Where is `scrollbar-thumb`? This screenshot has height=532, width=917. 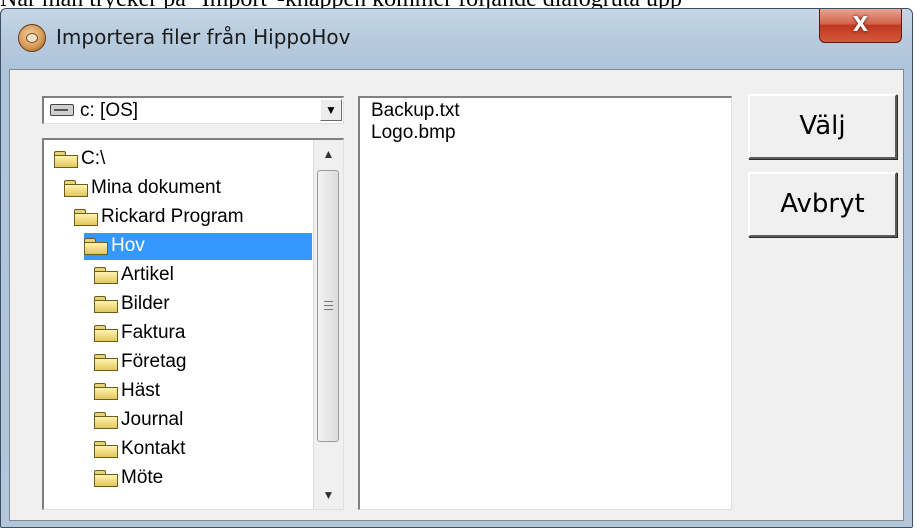 scrollbar-thumb is located at coordinates (328, 306).